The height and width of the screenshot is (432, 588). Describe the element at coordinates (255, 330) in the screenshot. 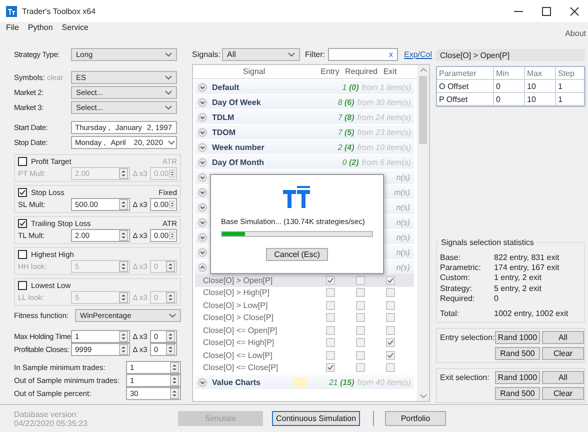

I see `signal-name: Close[O] <= Open[P]` at that location.